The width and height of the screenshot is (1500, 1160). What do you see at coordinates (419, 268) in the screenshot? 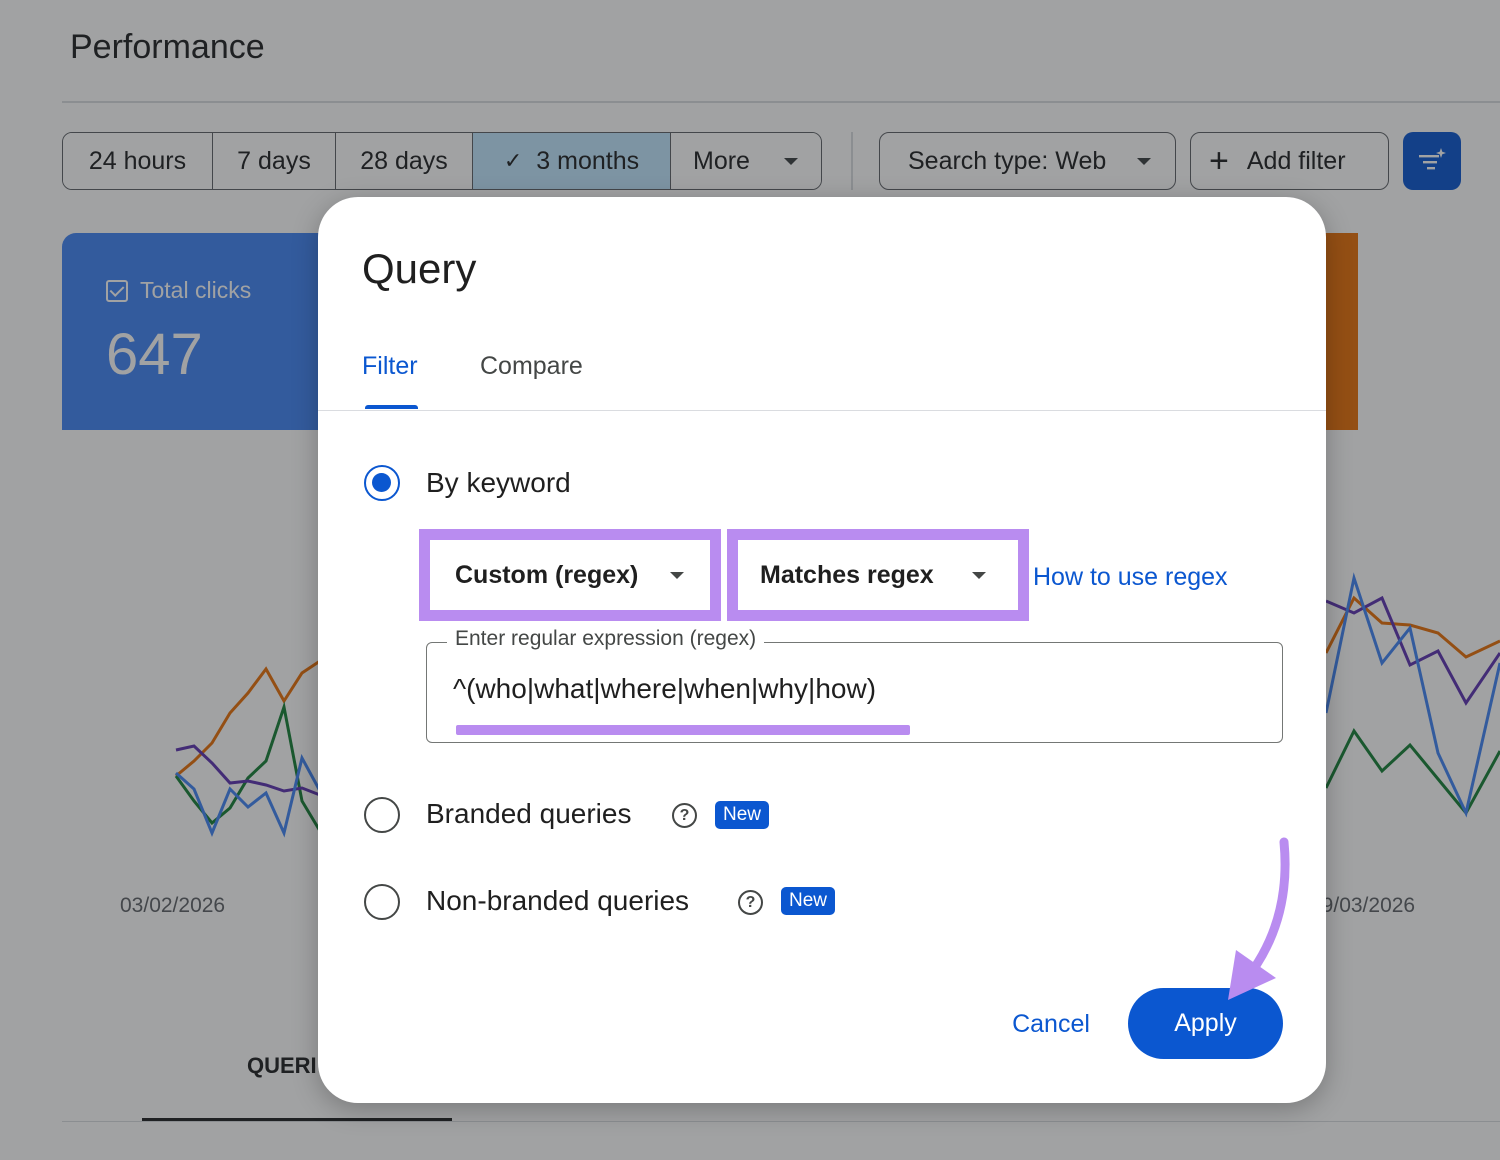
I see `dialog-title: Query` at bounding box center [419, 268].